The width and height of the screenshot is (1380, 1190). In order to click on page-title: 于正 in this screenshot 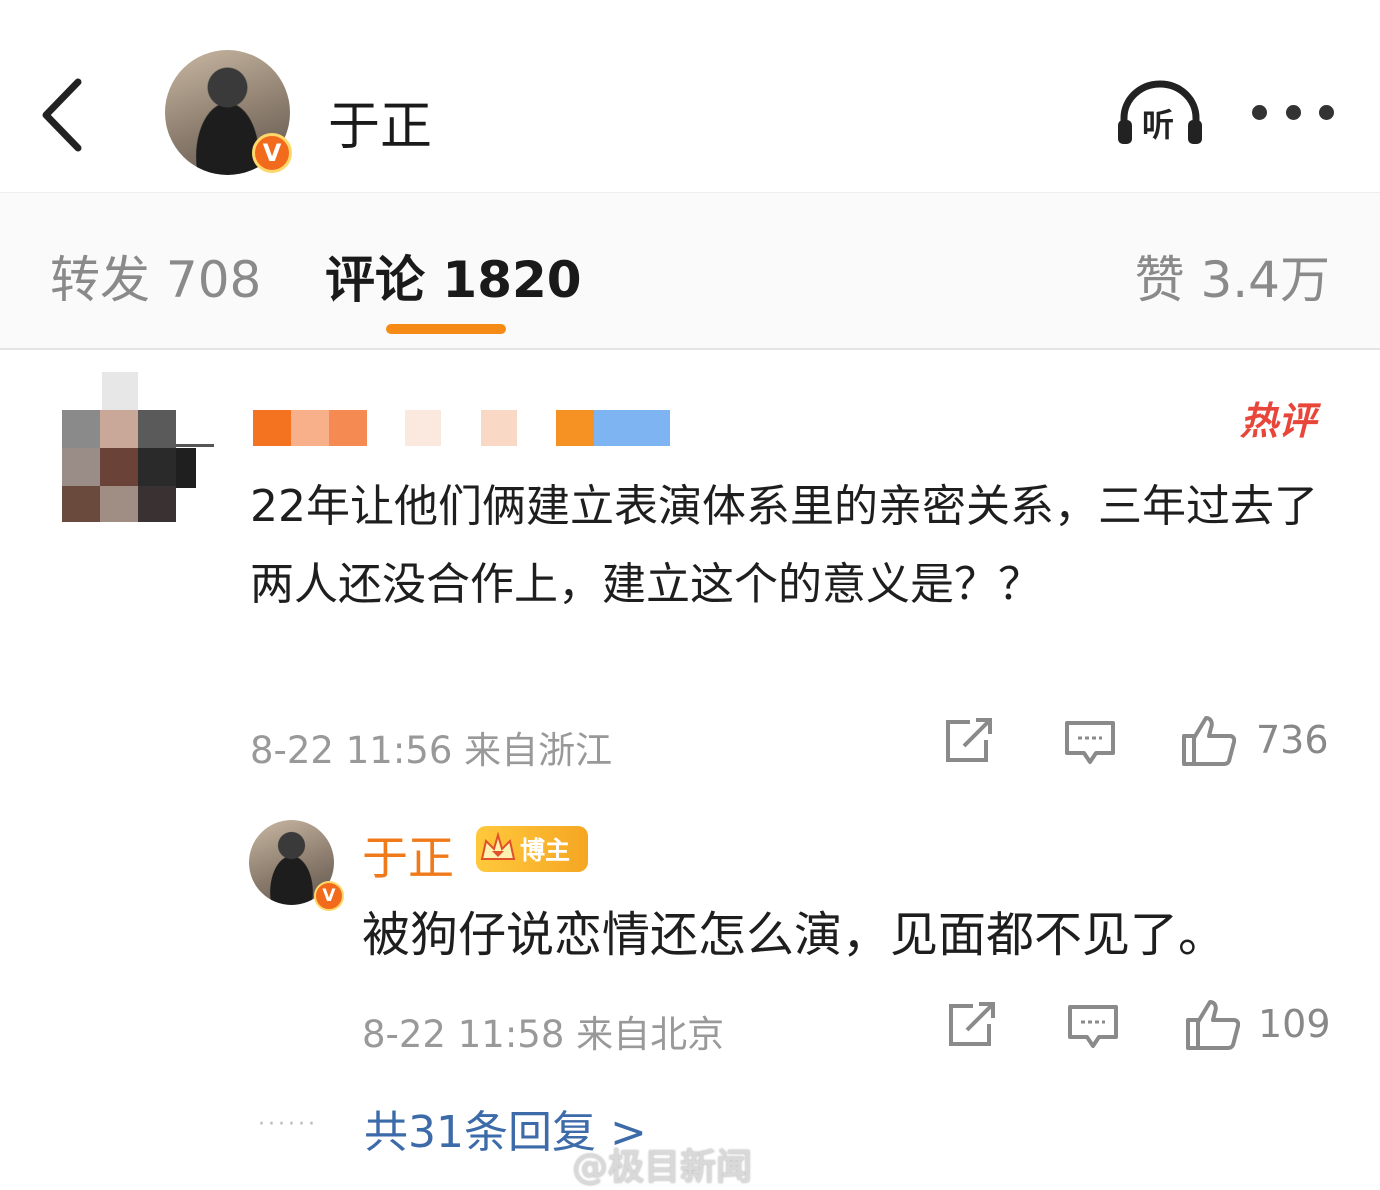, I will do `click(380, 127)`.